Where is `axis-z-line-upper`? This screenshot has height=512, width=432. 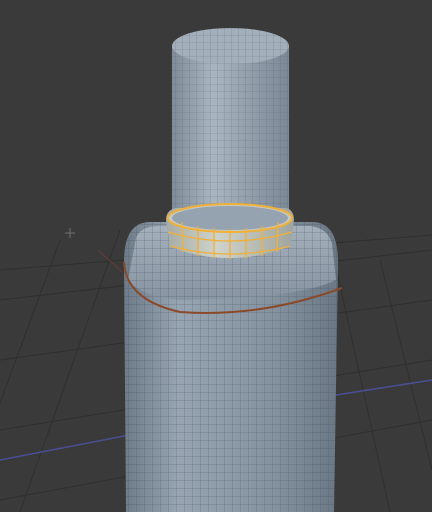 axis-z-line-upper is located at coordinates (110, 261).